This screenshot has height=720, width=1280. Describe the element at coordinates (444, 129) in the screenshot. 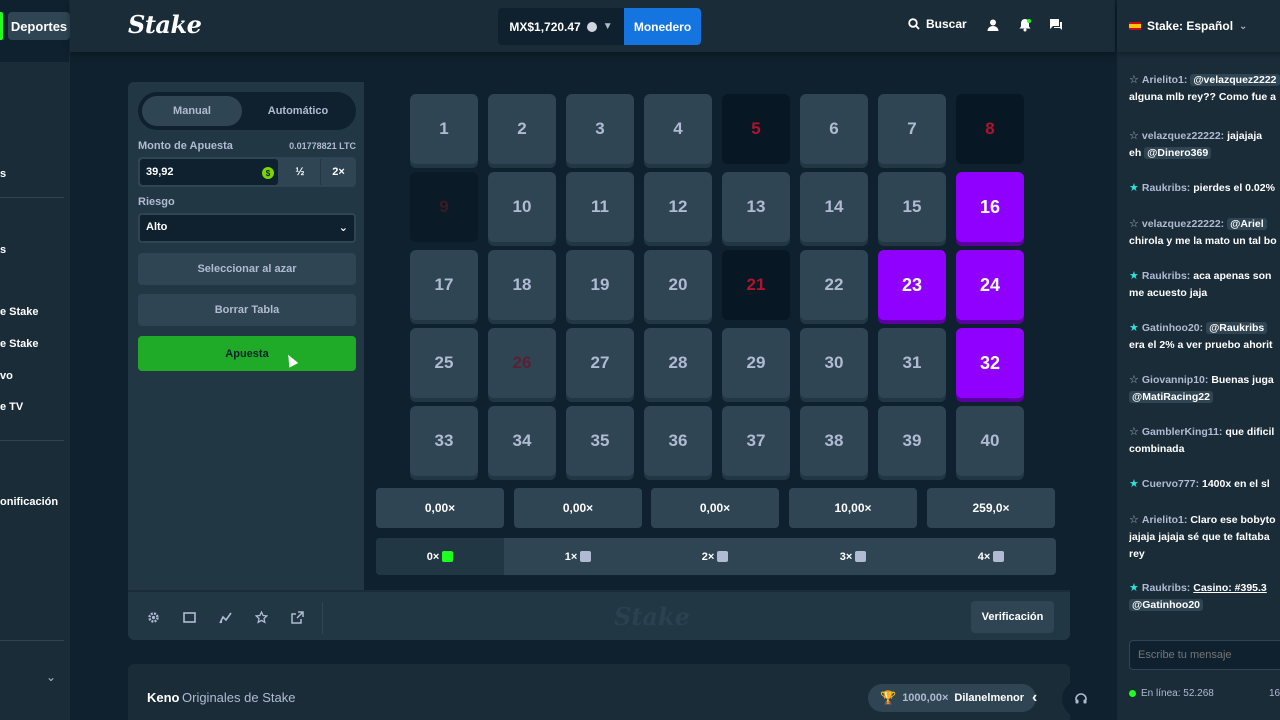

I see `keno-tile-1: 1` at that location.